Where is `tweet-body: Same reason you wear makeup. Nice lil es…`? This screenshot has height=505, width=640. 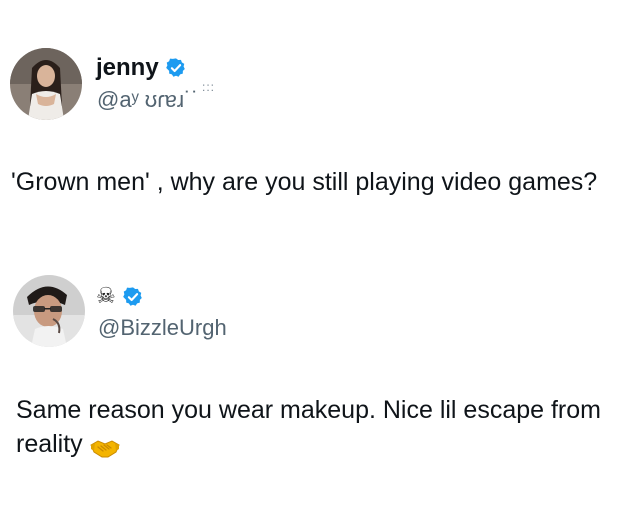 tweet-body: Same reason you wear makeup. Nice lil es… is located at coordinates (321, 427).